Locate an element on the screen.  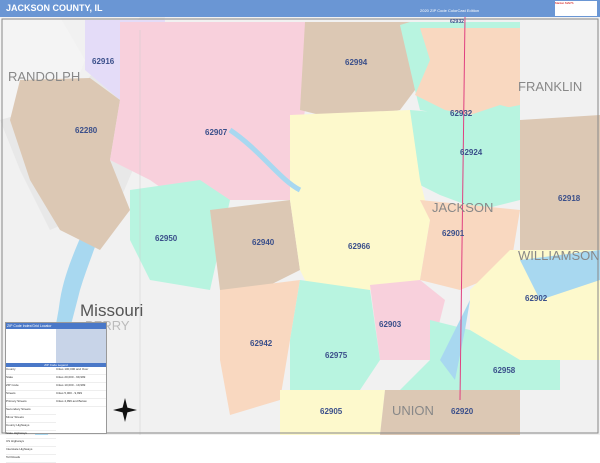
zip-label: 62280 is located at coordinates (86, 130).